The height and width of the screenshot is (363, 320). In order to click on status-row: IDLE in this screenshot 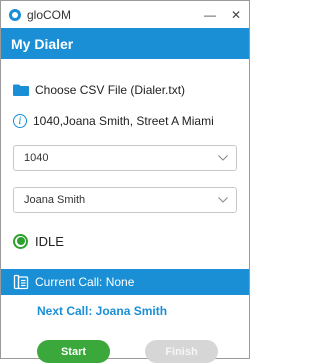, I will do `click(125, 241)`.